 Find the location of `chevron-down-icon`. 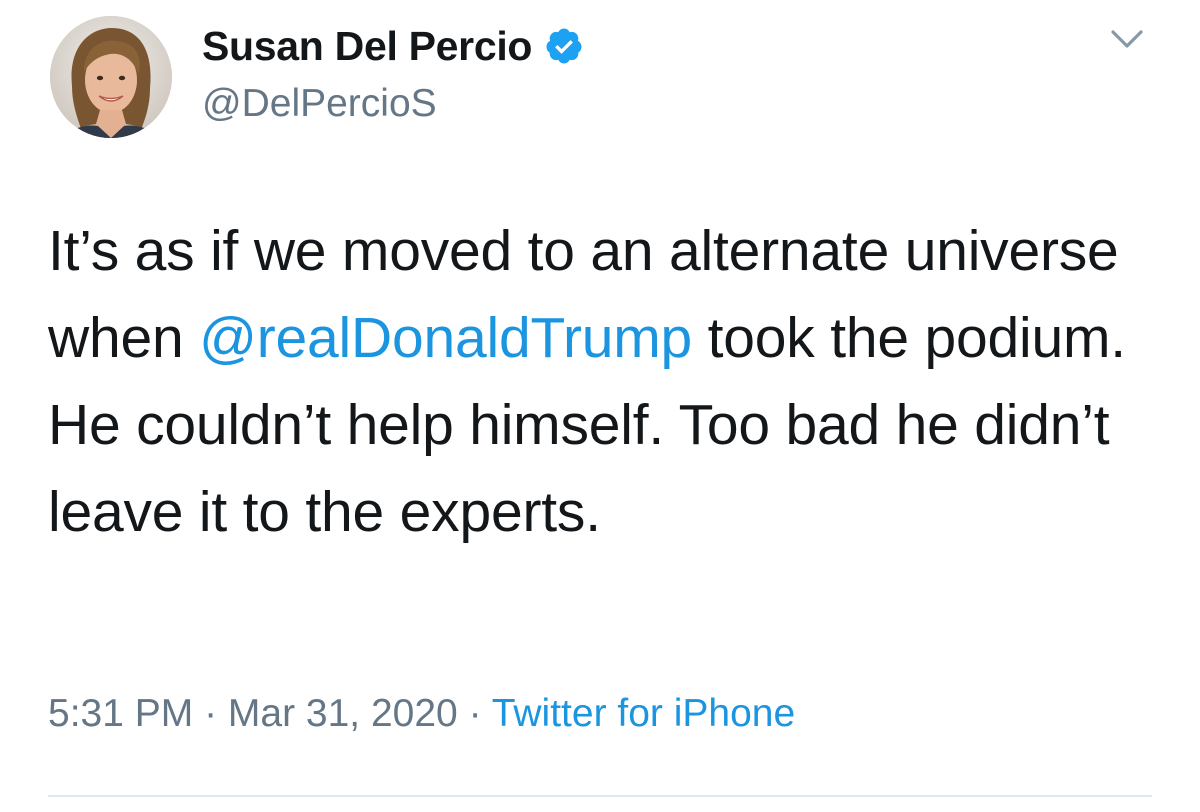

chevron-down-icon is located at coordinates (1127, 39).